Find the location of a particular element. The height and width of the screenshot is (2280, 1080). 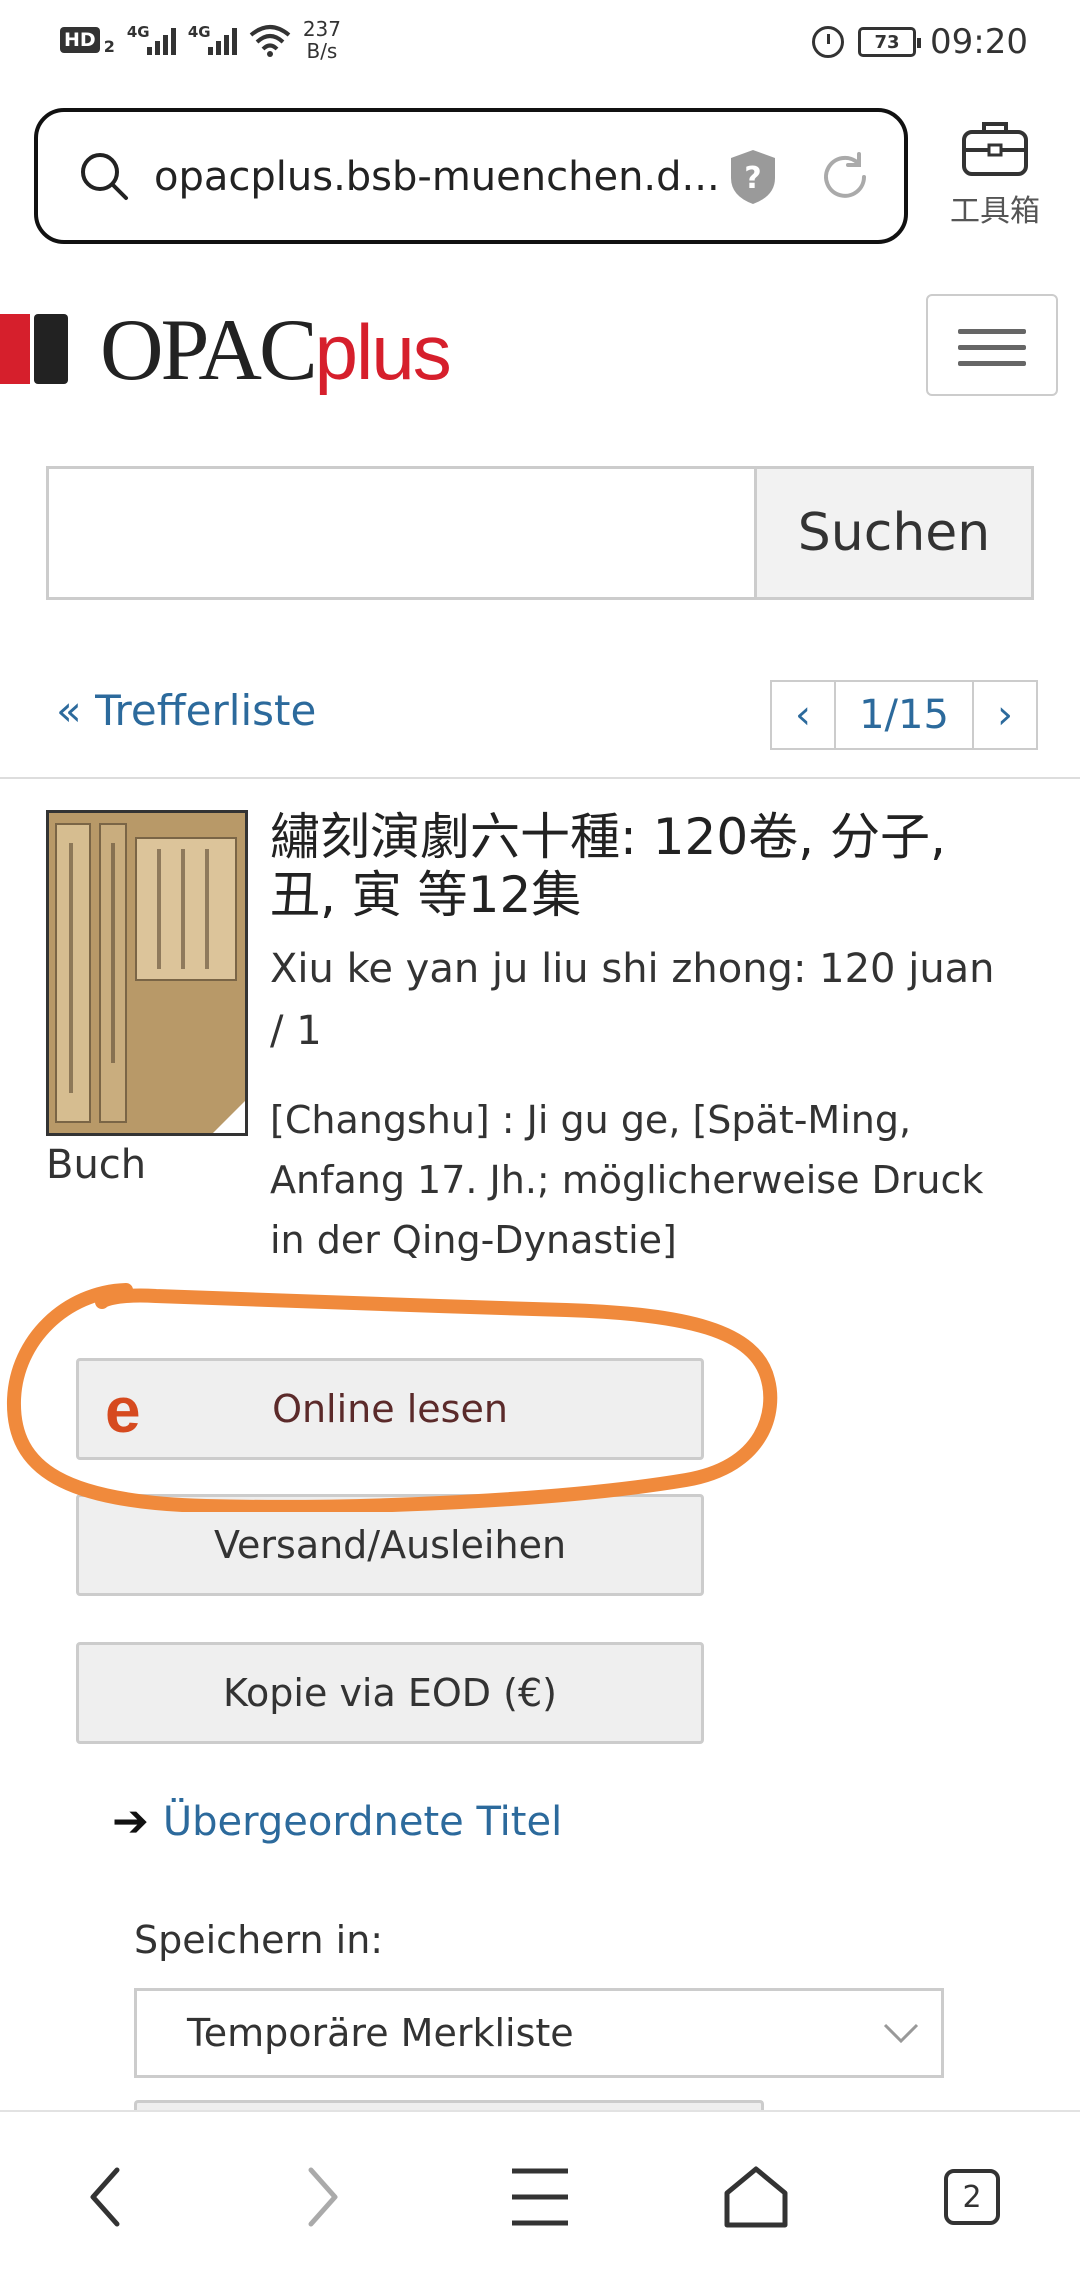

hd-voice-sim: 2 is located at coordinates (109, 46).